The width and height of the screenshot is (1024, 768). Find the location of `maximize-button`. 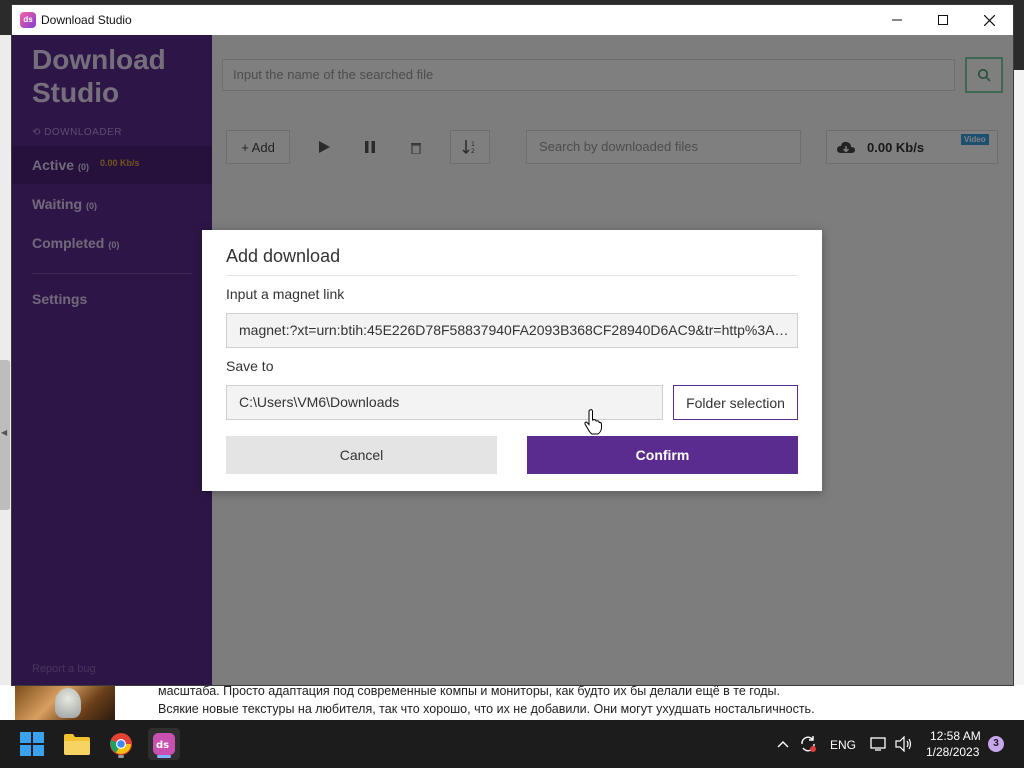

maximize-button is located at coordinates (943, 20).